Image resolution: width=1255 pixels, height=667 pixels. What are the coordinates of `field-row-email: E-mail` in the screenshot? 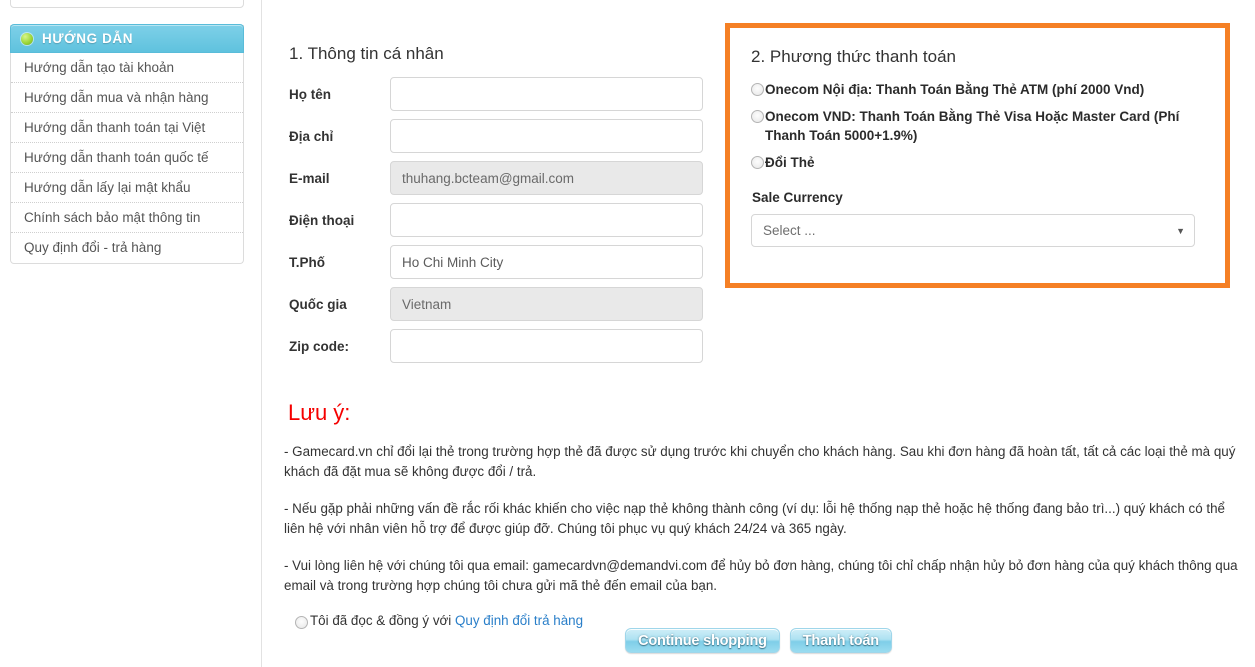 It's located at (501, 178).